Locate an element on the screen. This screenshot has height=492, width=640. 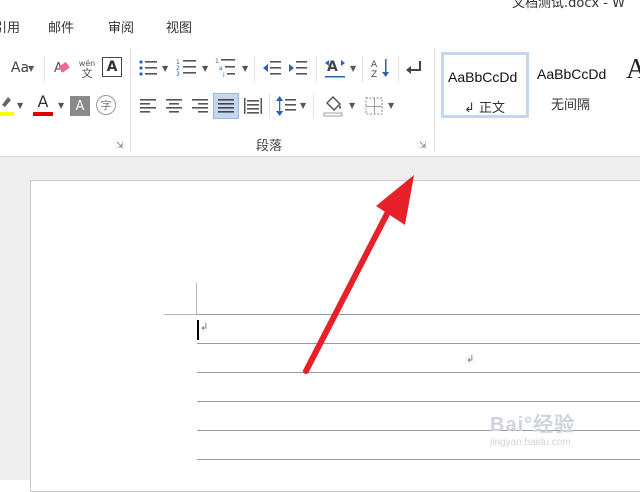
watermark-brand: Bai°经验 is located at coordinates (533, 425).